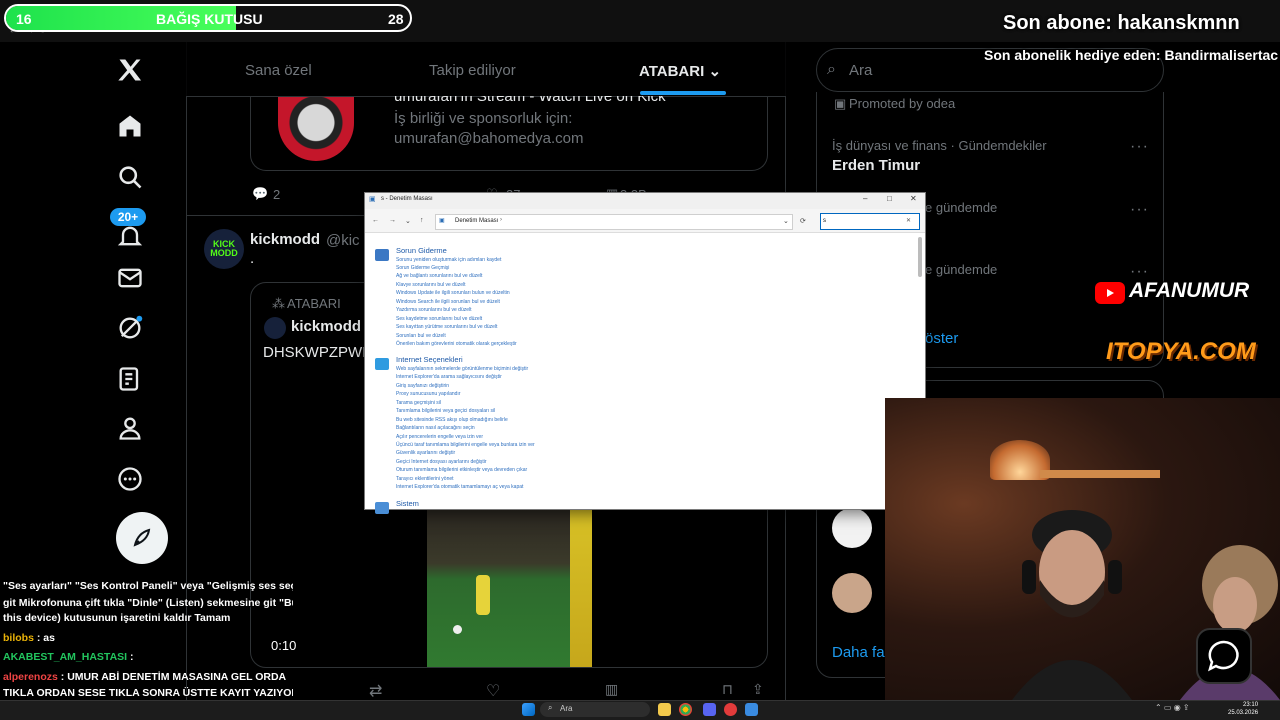 Image resolution: width=1280 pixels, height=720 pixels. Describe the element at coordinates (130, 379) in the screenshot. I see `lists-icon` at that location.